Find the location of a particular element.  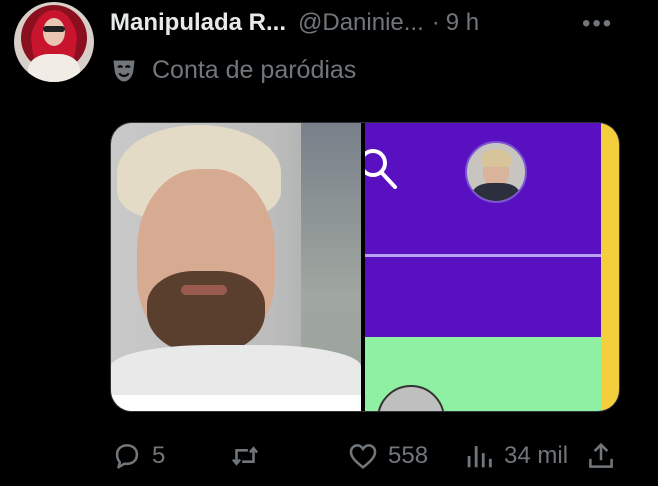

avatar-sunglasses is located at coordinates (54, 29).